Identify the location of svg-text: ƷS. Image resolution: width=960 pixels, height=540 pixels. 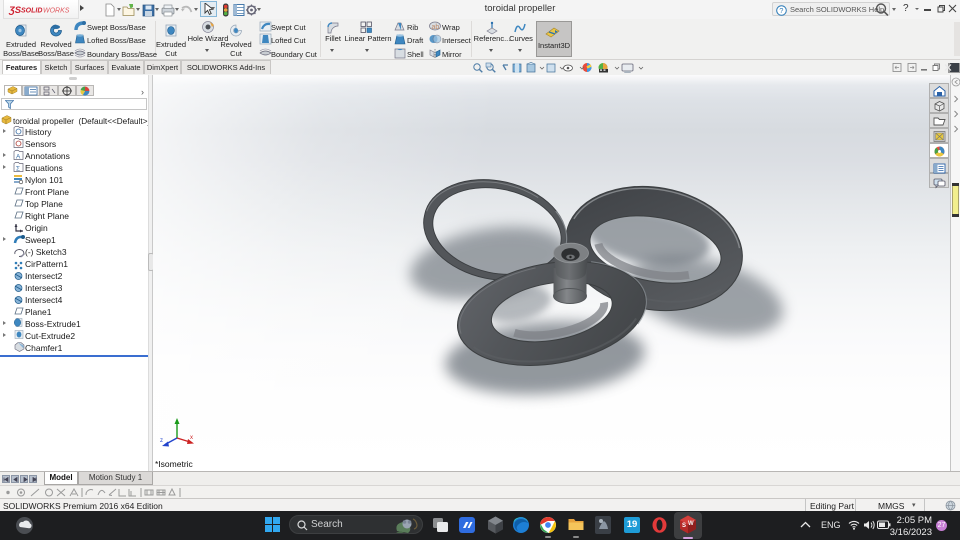
(15, 10).